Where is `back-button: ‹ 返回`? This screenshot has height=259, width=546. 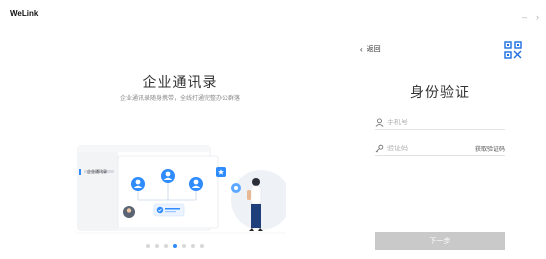 back-button: ‹ 返回 is located at coordinates (370, 49).